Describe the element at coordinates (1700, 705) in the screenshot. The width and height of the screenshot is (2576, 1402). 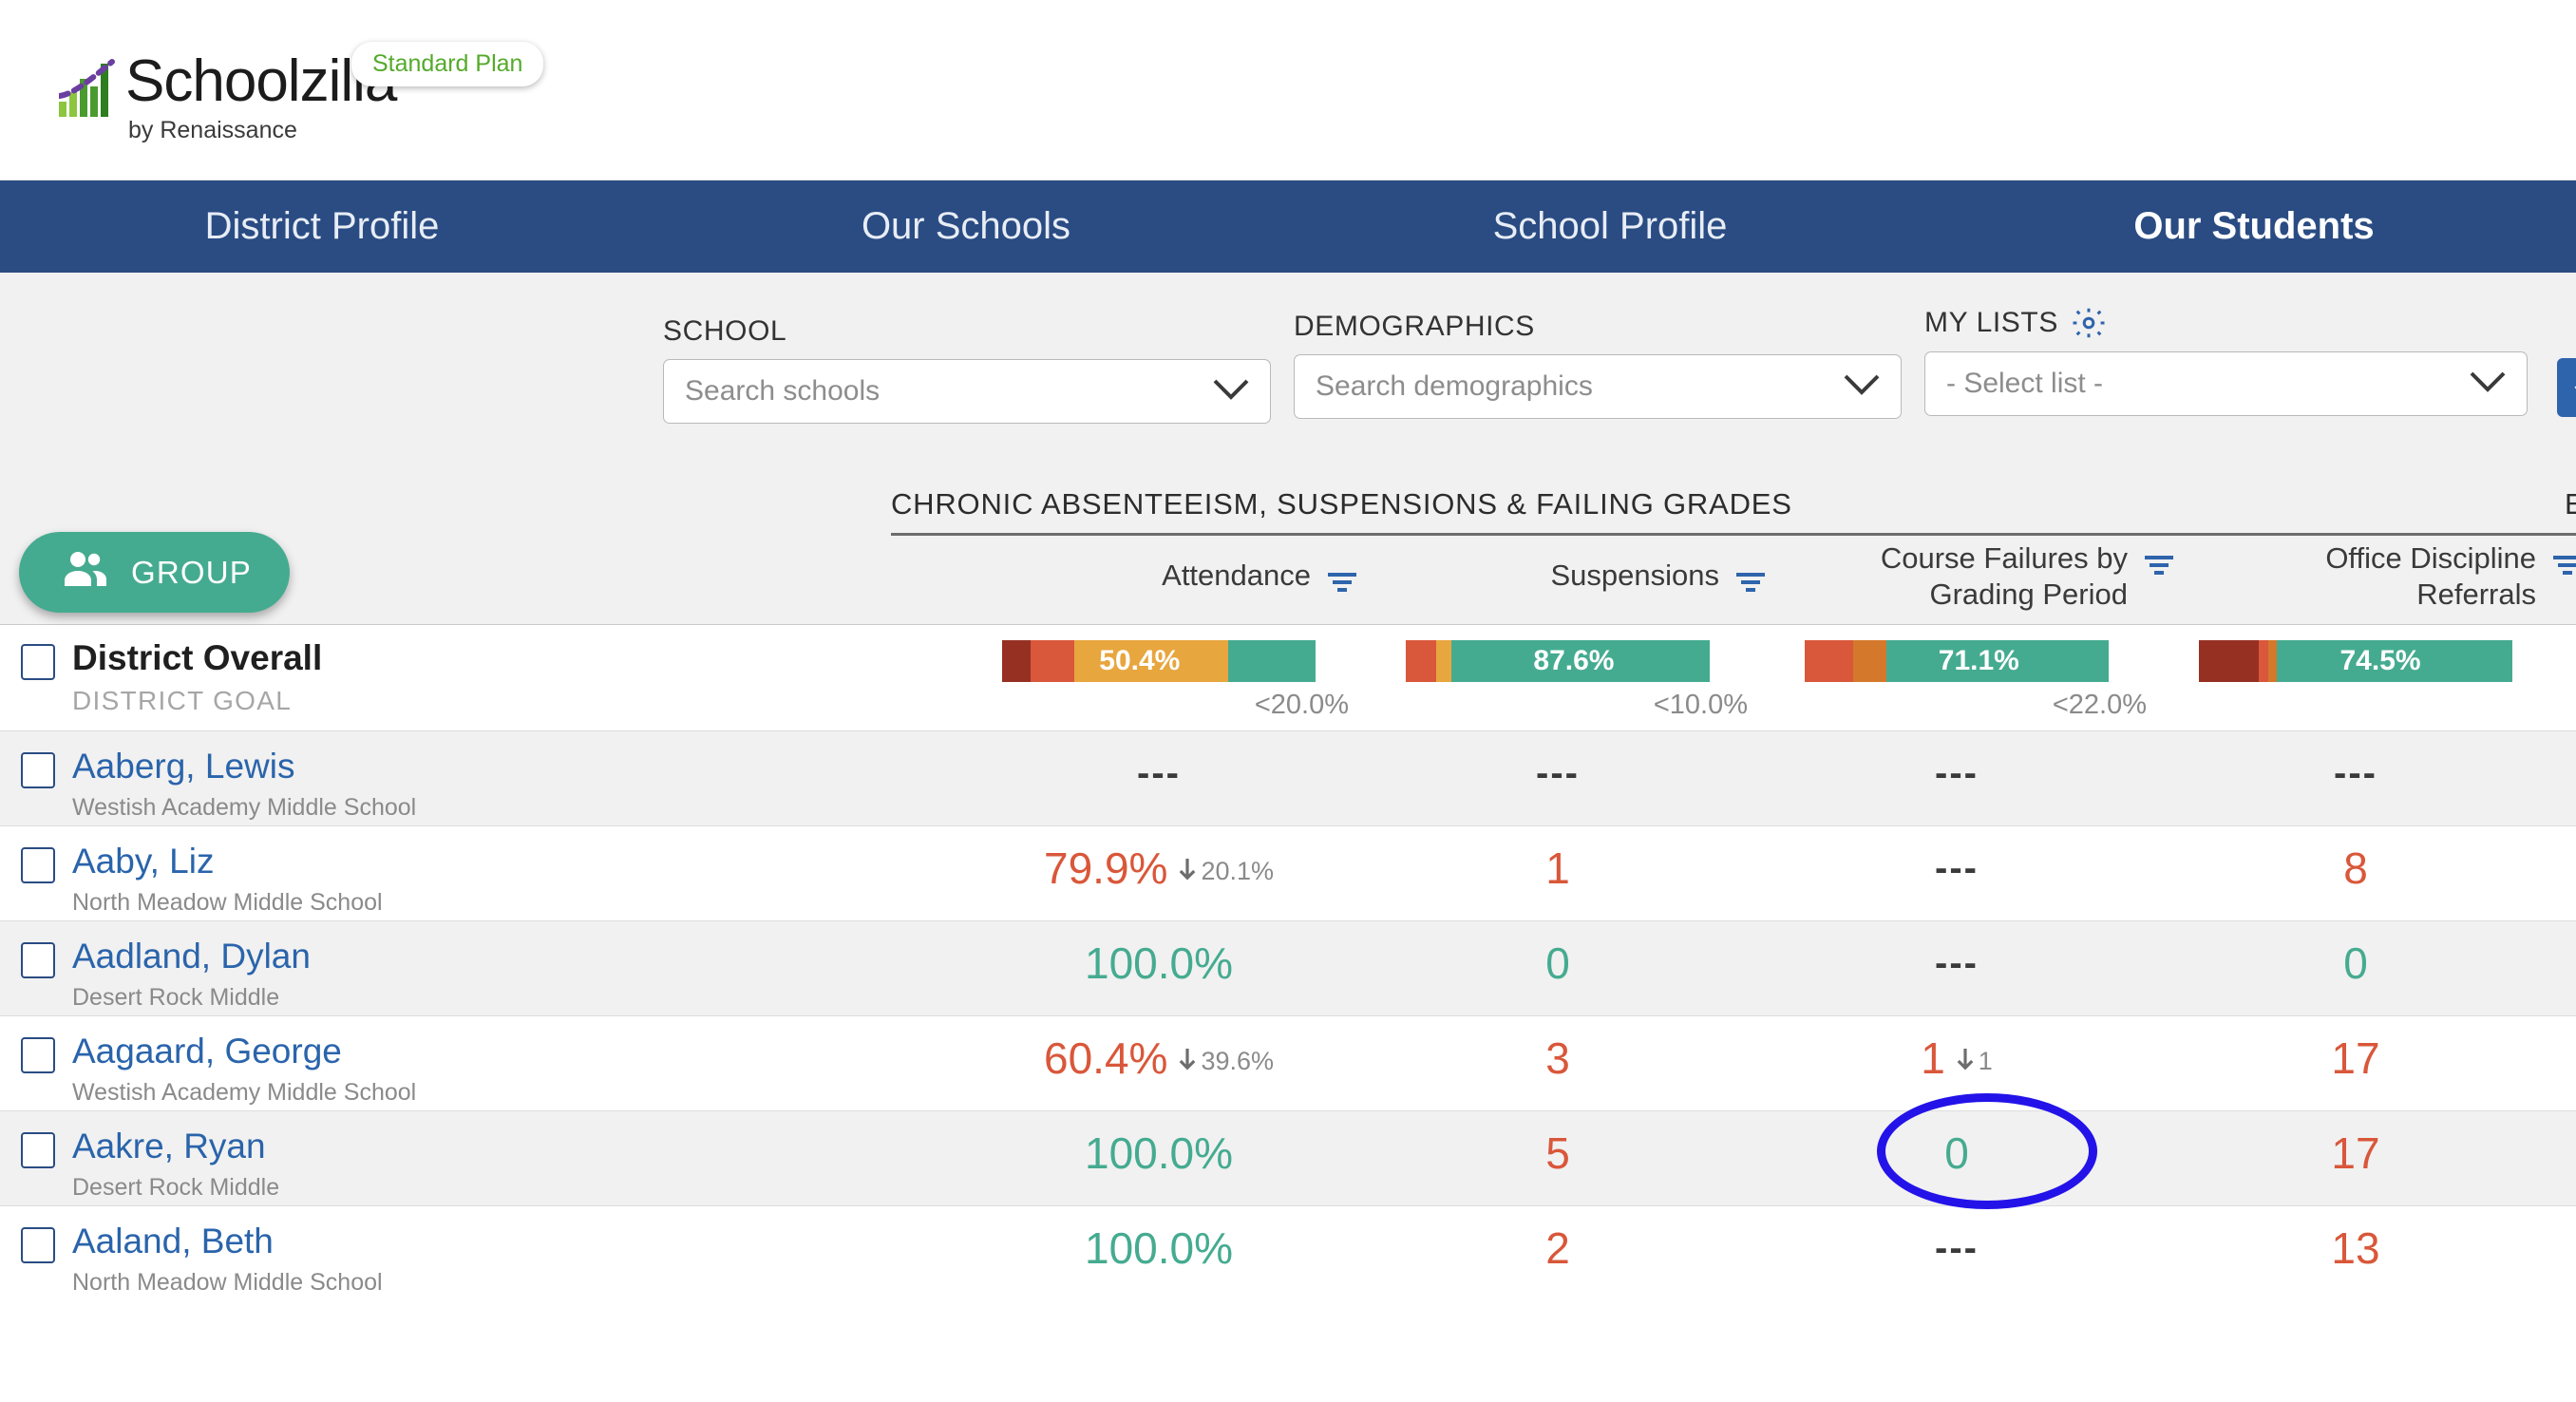
I see `goal-threshold: <10.0%` at that location.